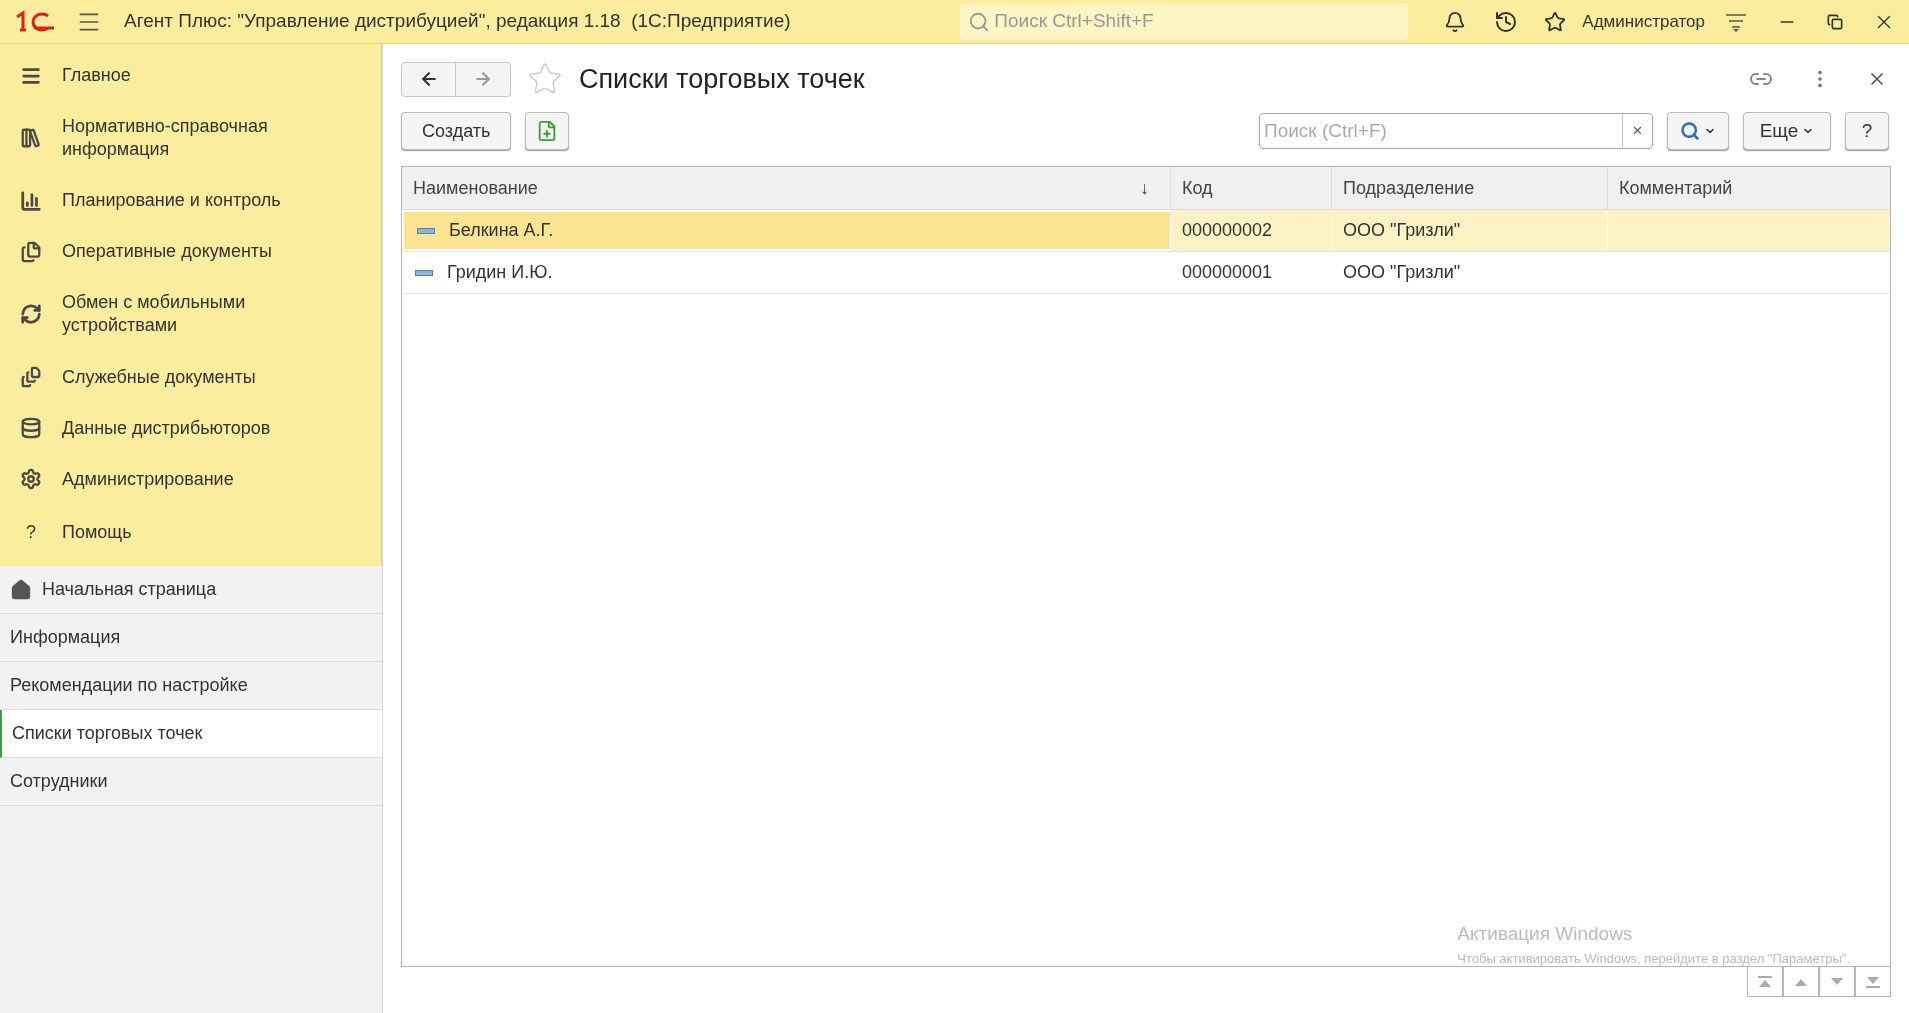 Image resolution: width=1909 pixels, height=1013 pixels. I want to click on bell-icon, so click(1455, 21).